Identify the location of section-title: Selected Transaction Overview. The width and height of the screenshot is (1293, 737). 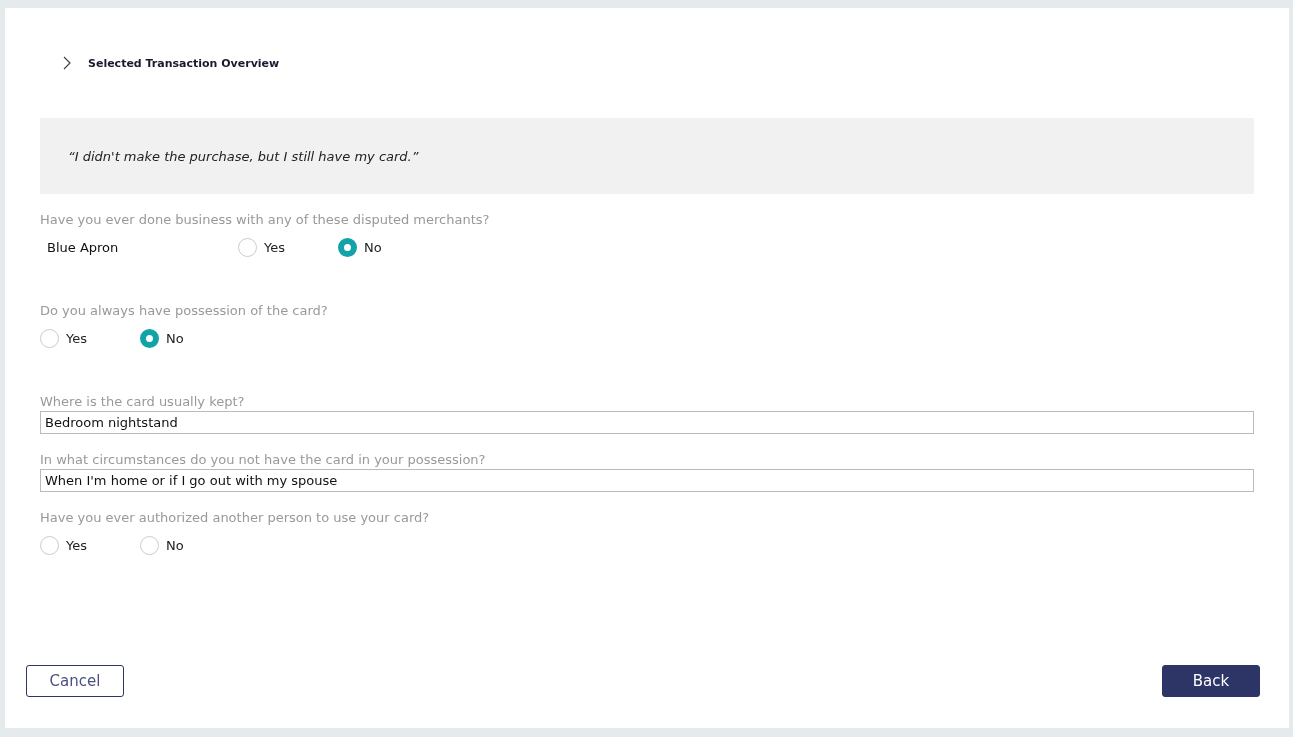
(184, 63).